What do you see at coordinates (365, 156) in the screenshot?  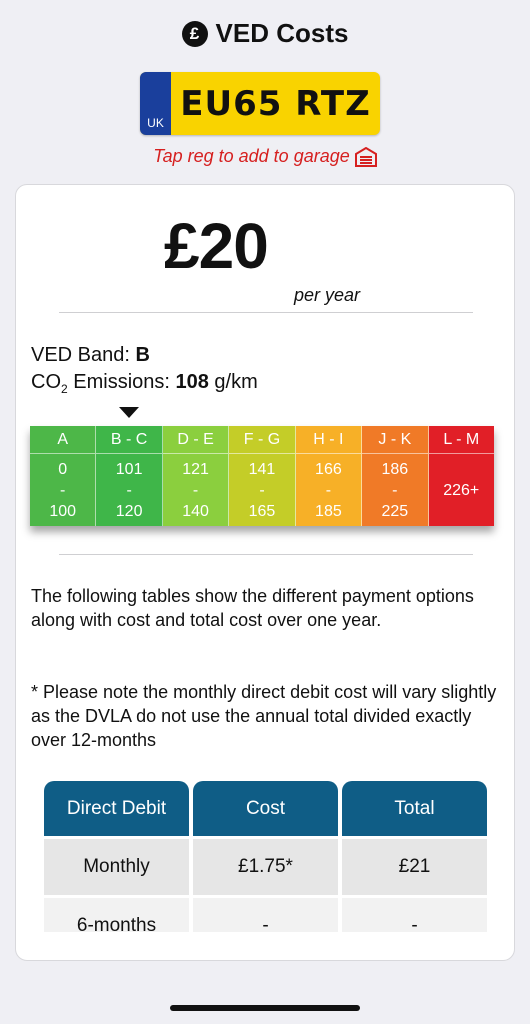 I see `garage-icon` at bounding box center [365, 156].